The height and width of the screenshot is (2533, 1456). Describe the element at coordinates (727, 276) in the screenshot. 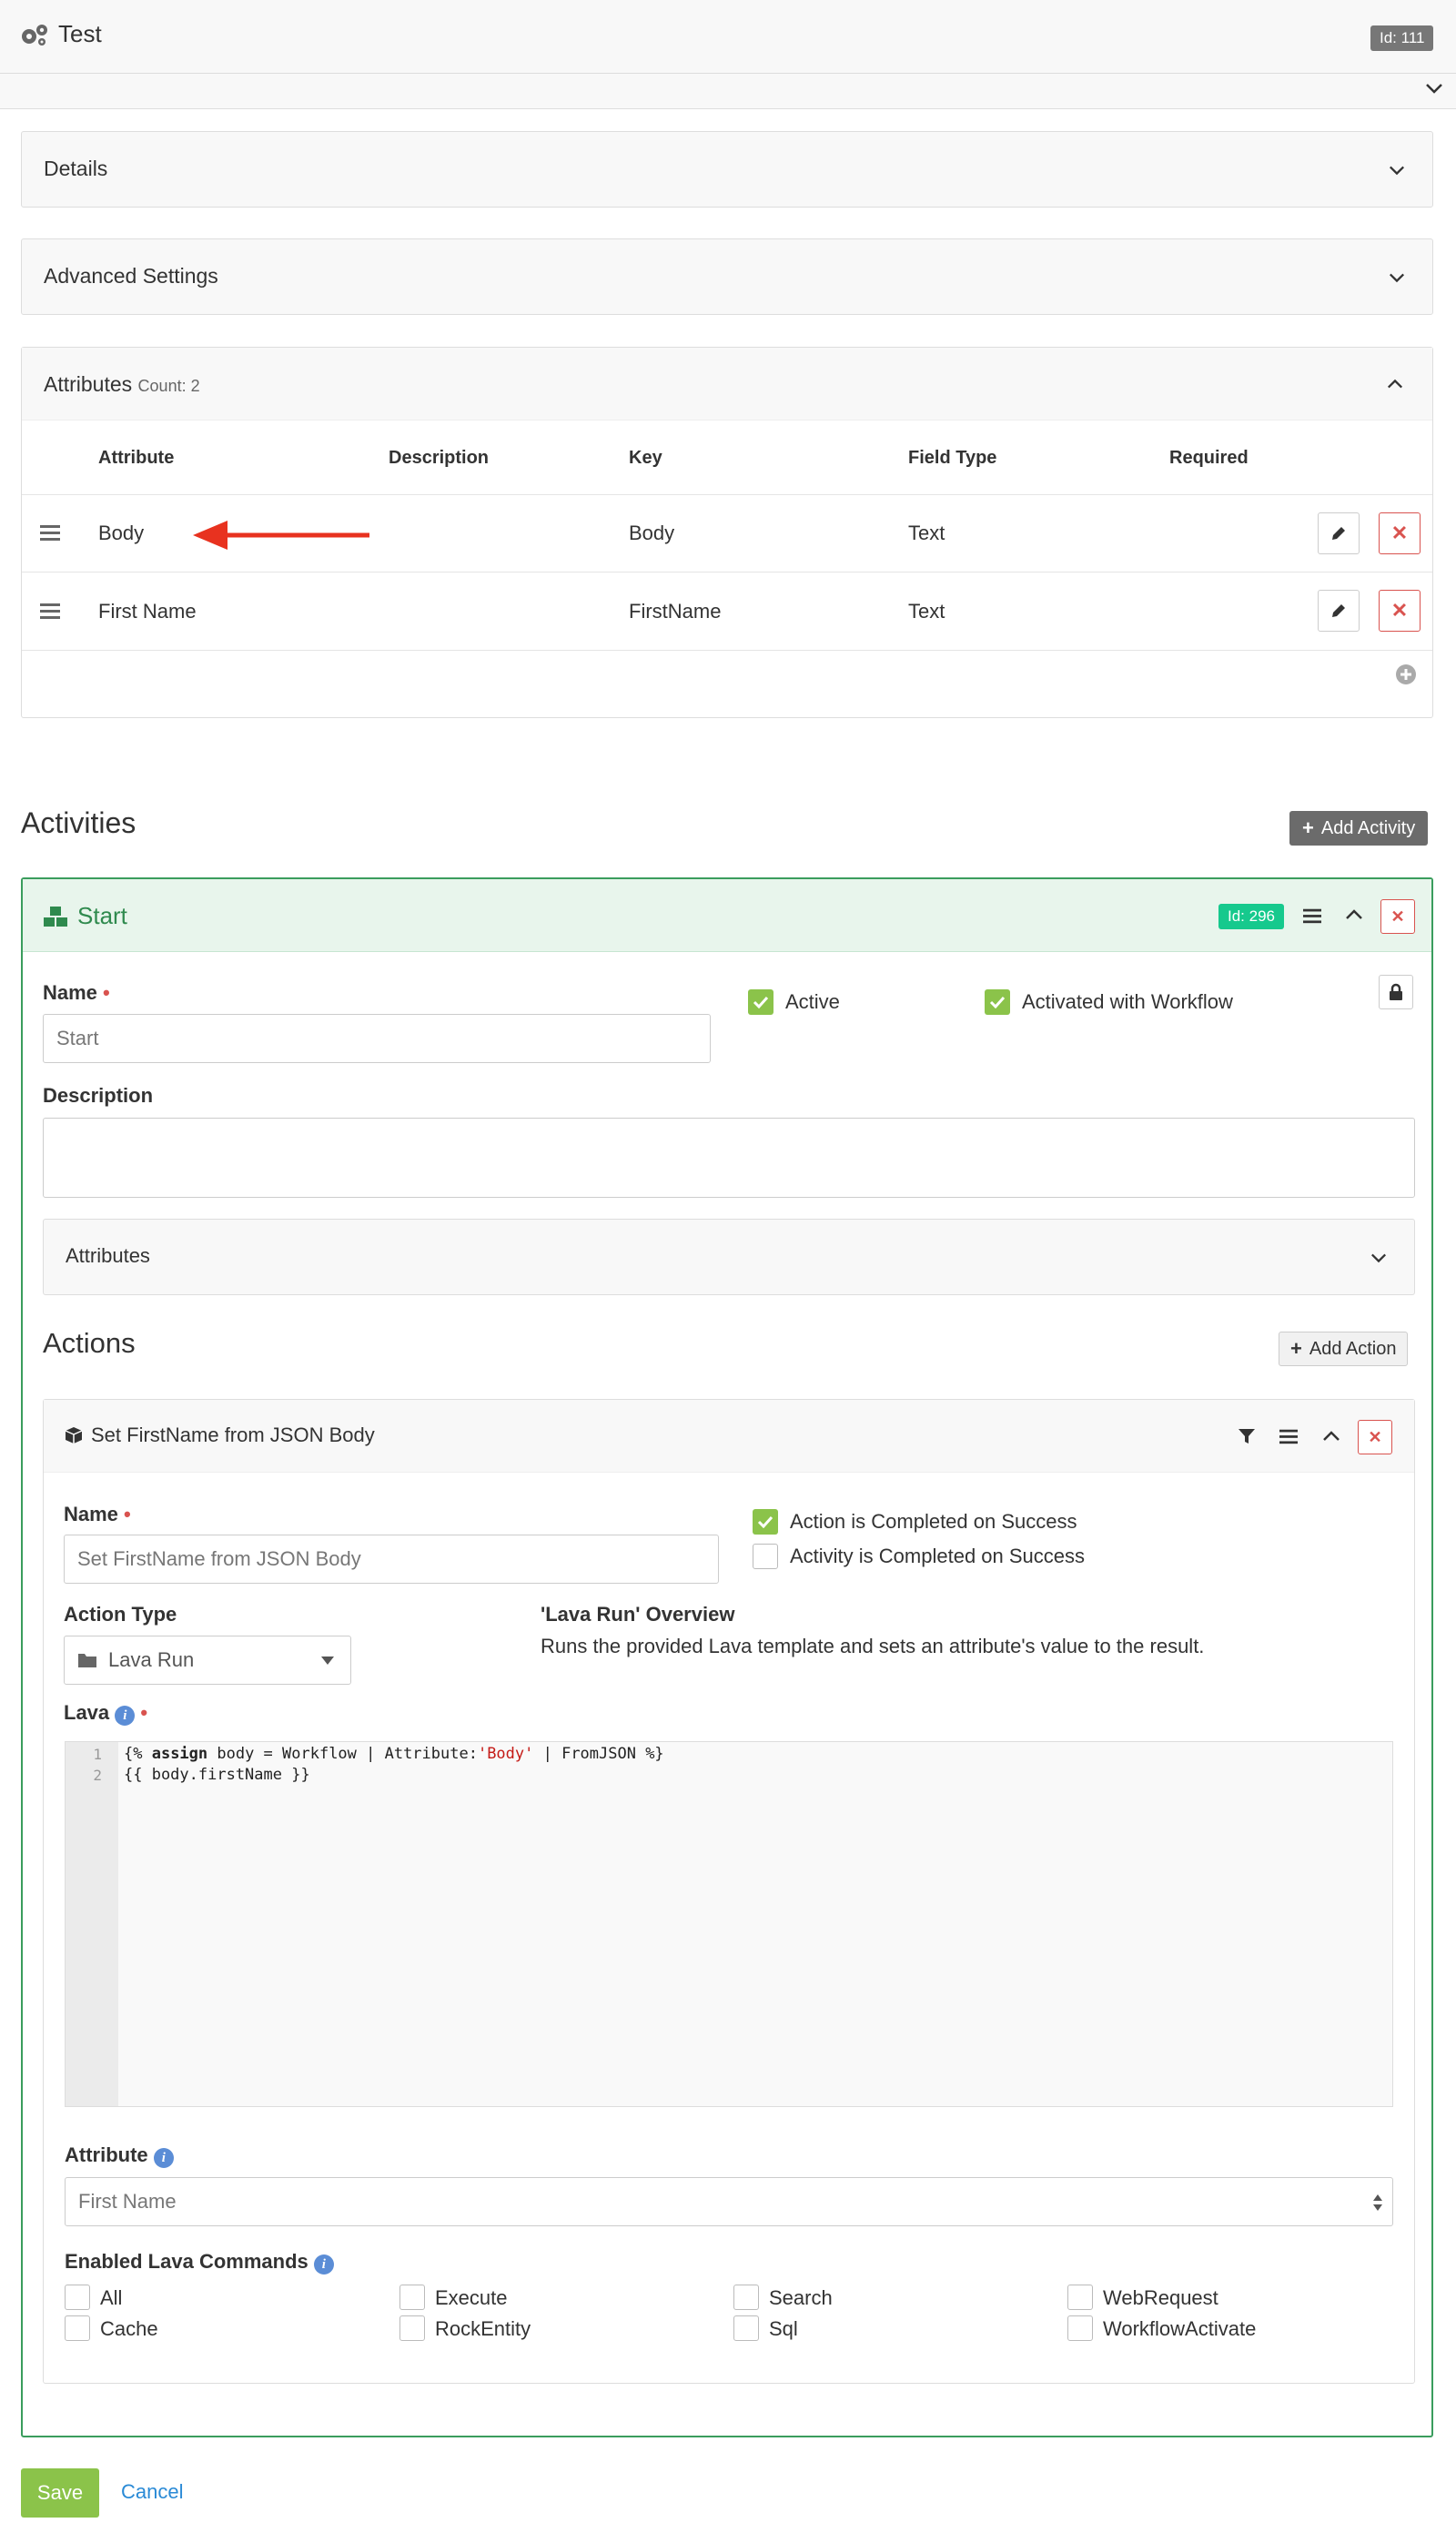

I see `advanced-settings-panel: Advanced Settings` at that location.